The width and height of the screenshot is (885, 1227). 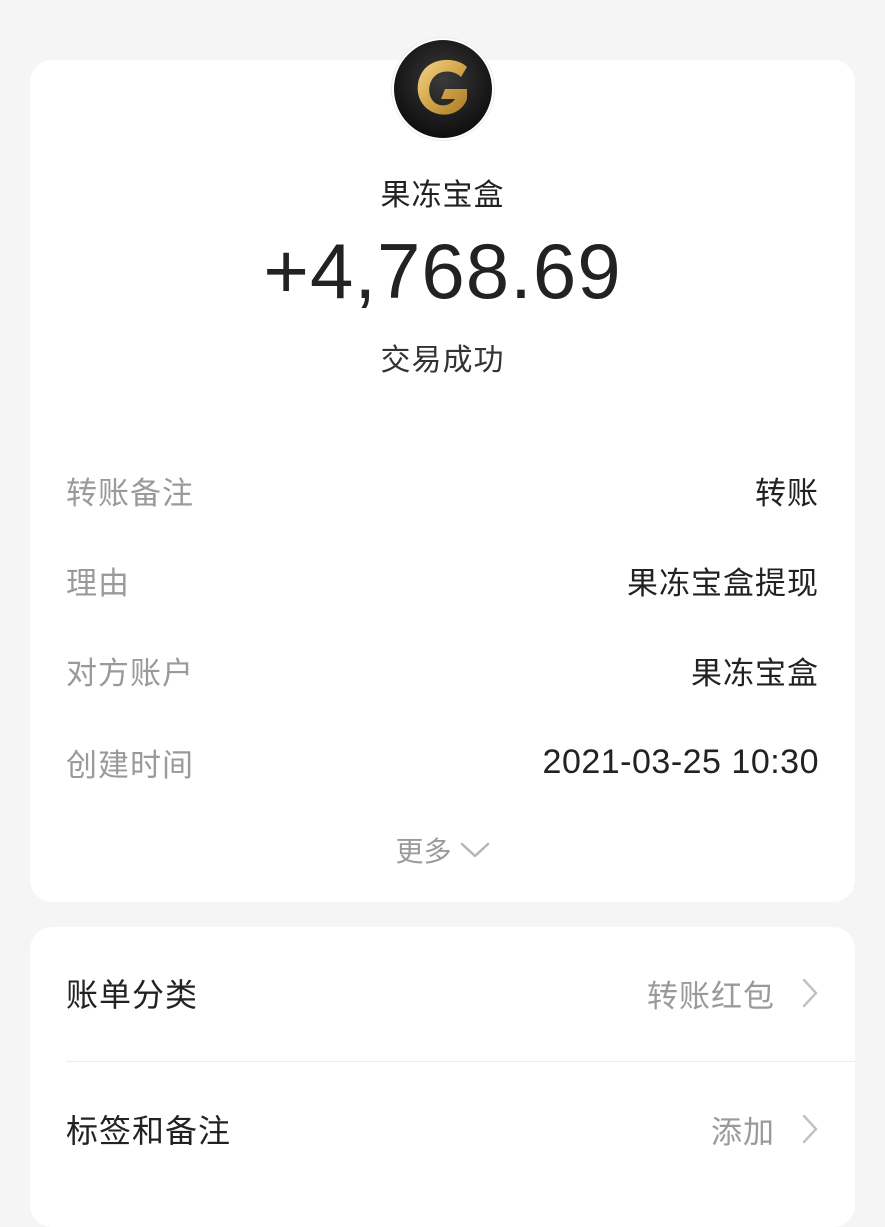 I want to click on menu-value: 转账红包, so click(x=711, y=996).